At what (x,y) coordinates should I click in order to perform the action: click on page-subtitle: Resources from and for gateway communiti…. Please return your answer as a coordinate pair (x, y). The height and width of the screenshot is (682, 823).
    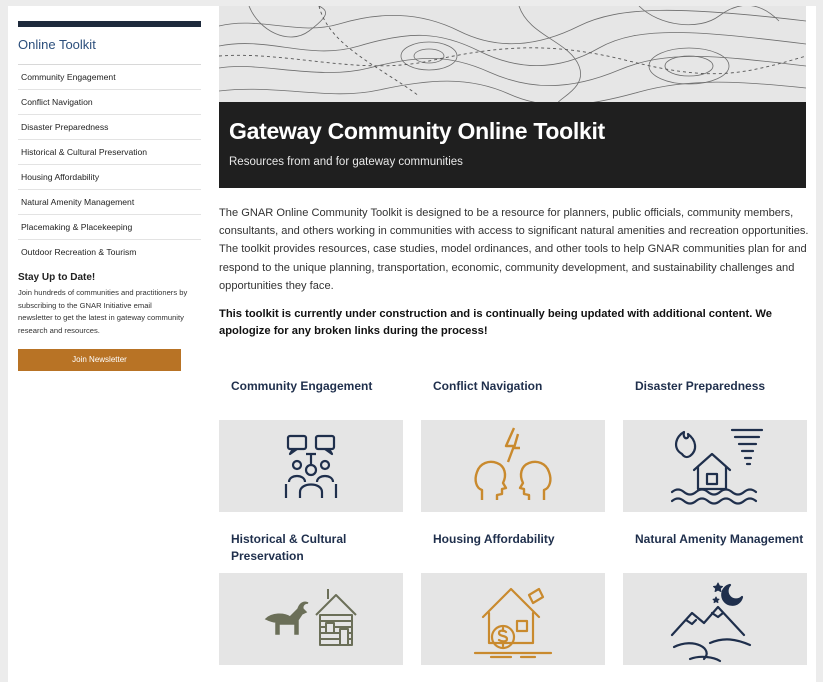
    Looking at the image, I should click on (346, 162).